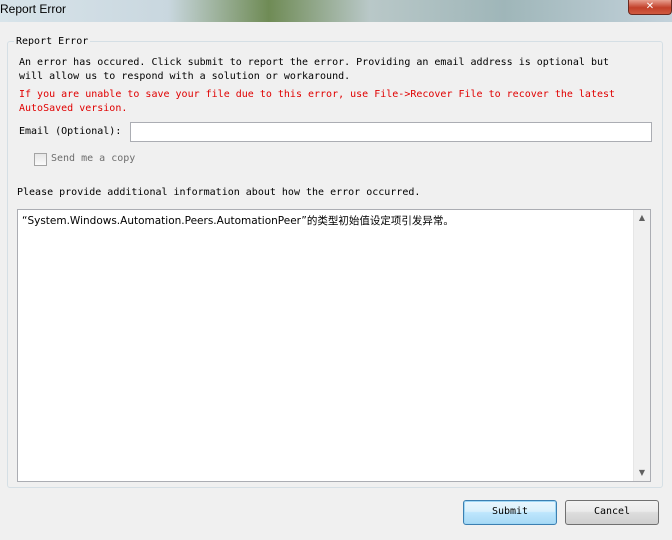  I want to click on window-title: Report Error, so click(33, 9).